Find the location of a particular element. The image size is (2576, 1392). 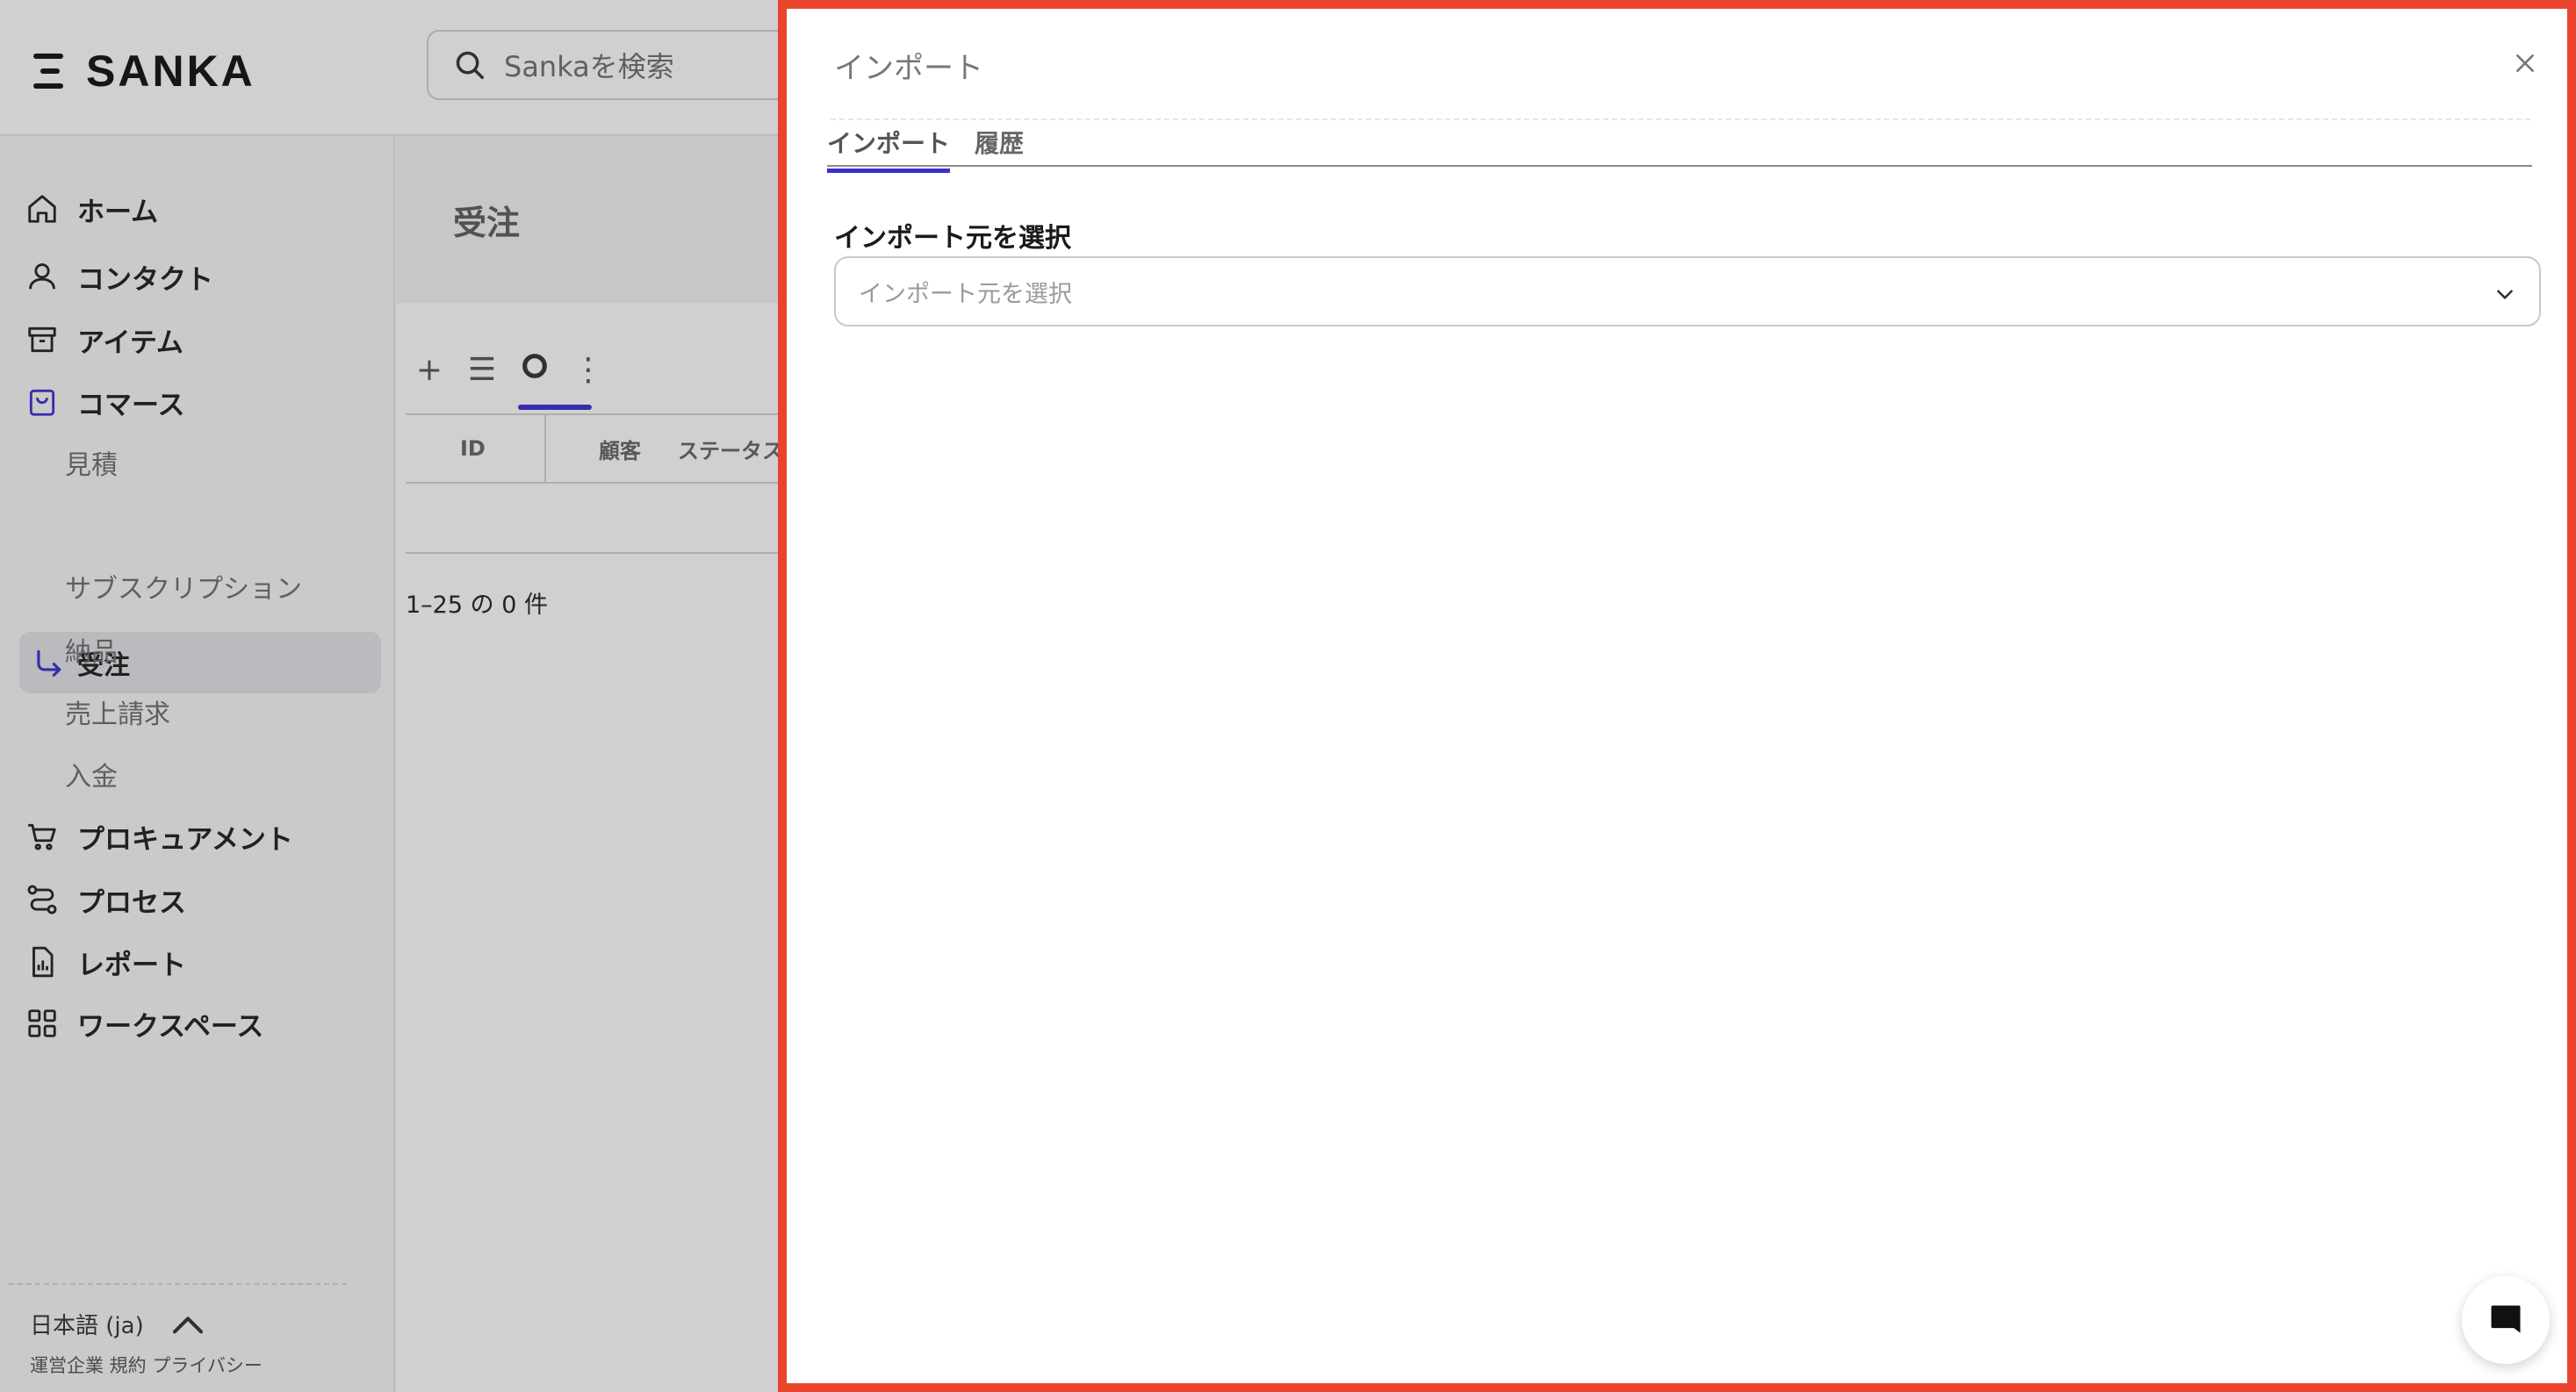

chat-icon is located at coordinates (2506, 1319).